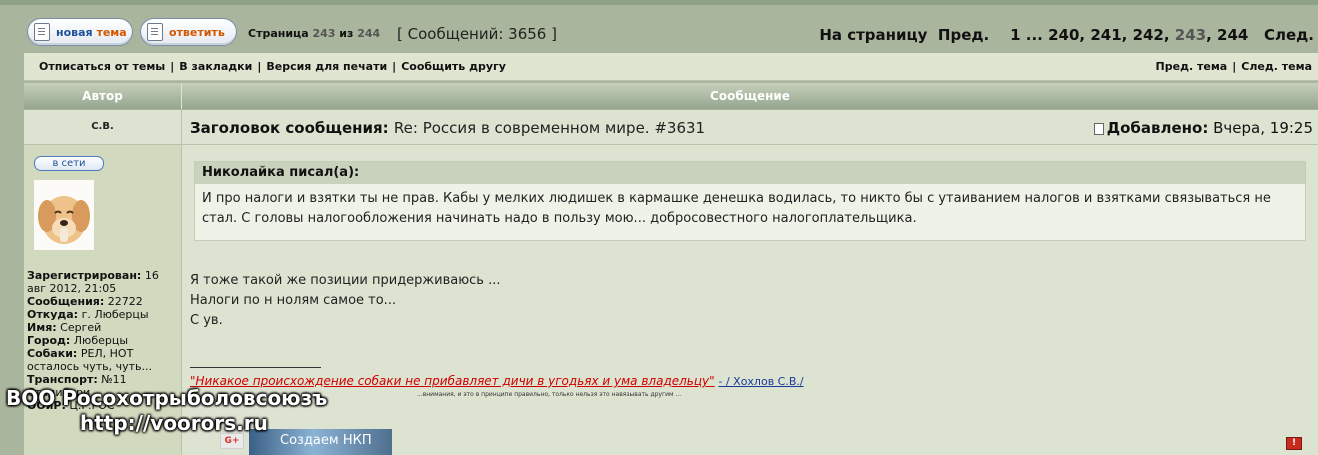 The height and width of the screenshot is (455, 1318). What do you see at coordinates (1157, 128) in the screenshot?
I see `added-label: Добавлено:` at bounding box center [1157, 128].